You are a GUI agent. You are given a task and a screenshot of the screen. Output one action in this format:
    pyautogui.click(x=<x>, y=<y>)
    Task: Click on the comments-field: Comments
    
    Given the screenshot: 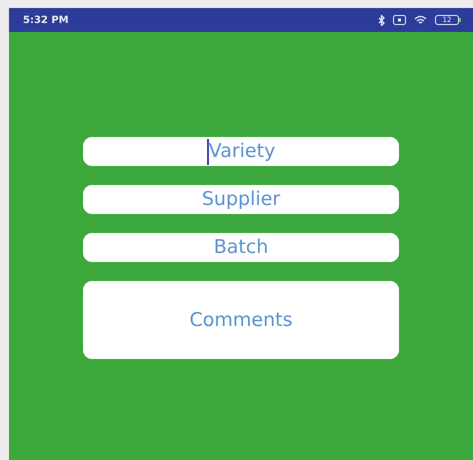 What is the action you would take?
    pyautogui.click(x=241, y=320)
    